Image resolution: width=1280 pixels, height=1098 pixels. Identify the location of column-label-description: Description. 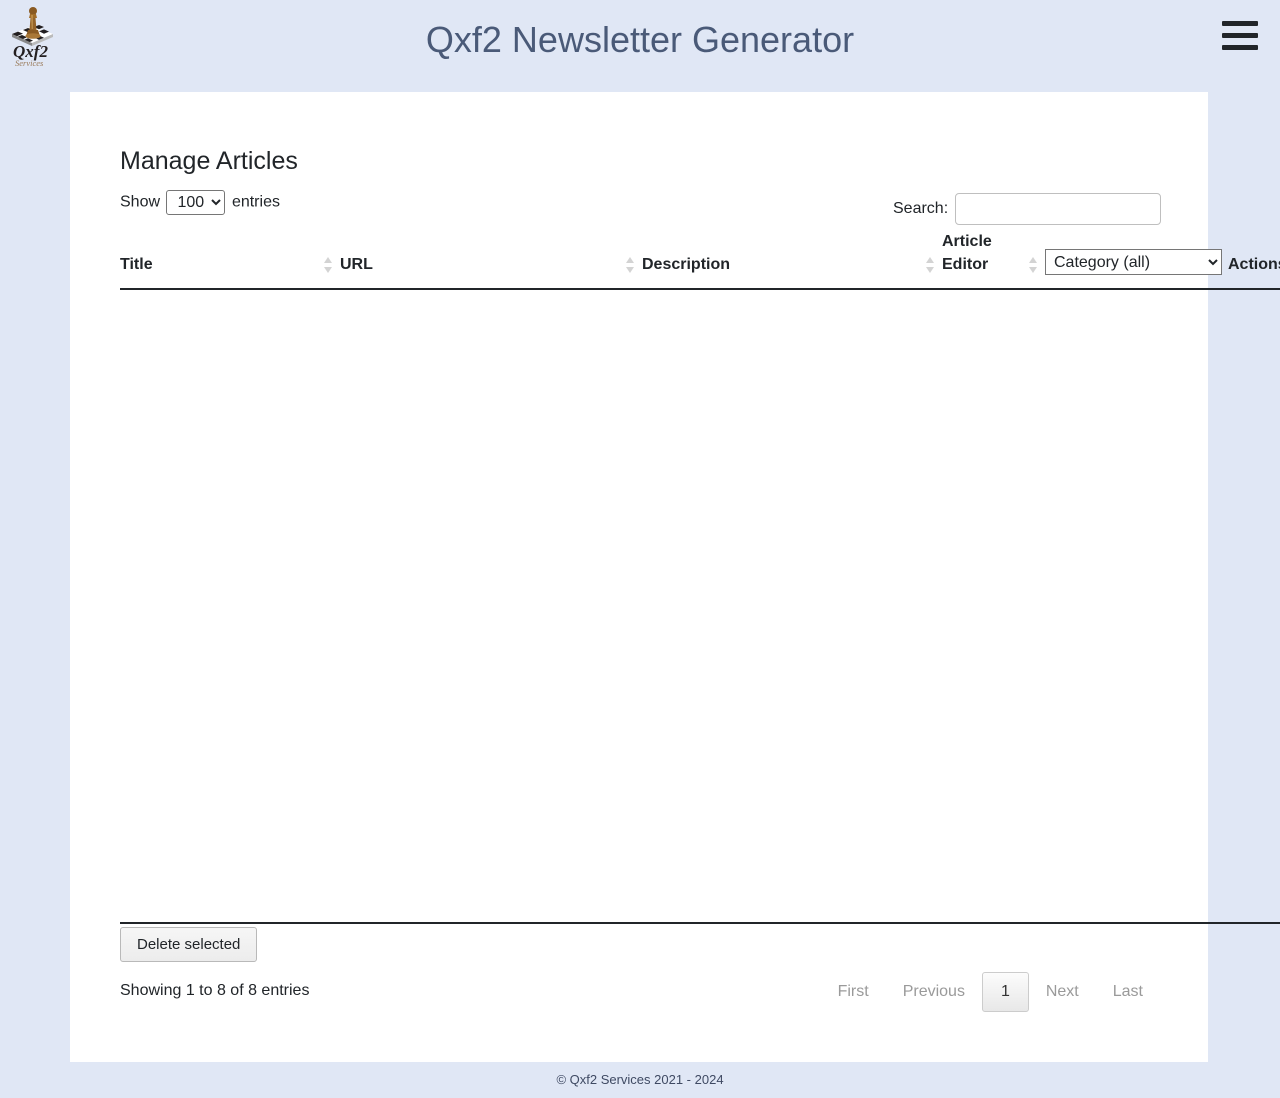
(686, 264).